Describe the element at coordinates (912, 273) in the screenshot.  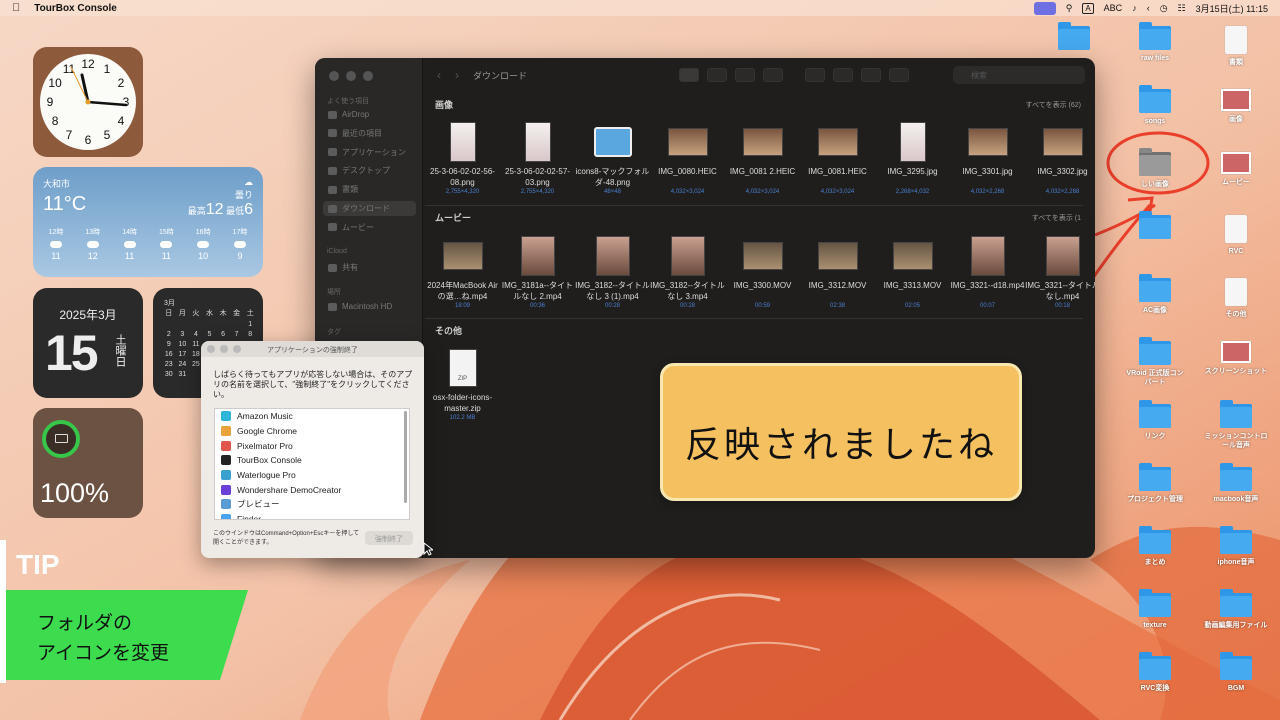
I see `file-item: IMG_3313.MOV 02:05` at that location.